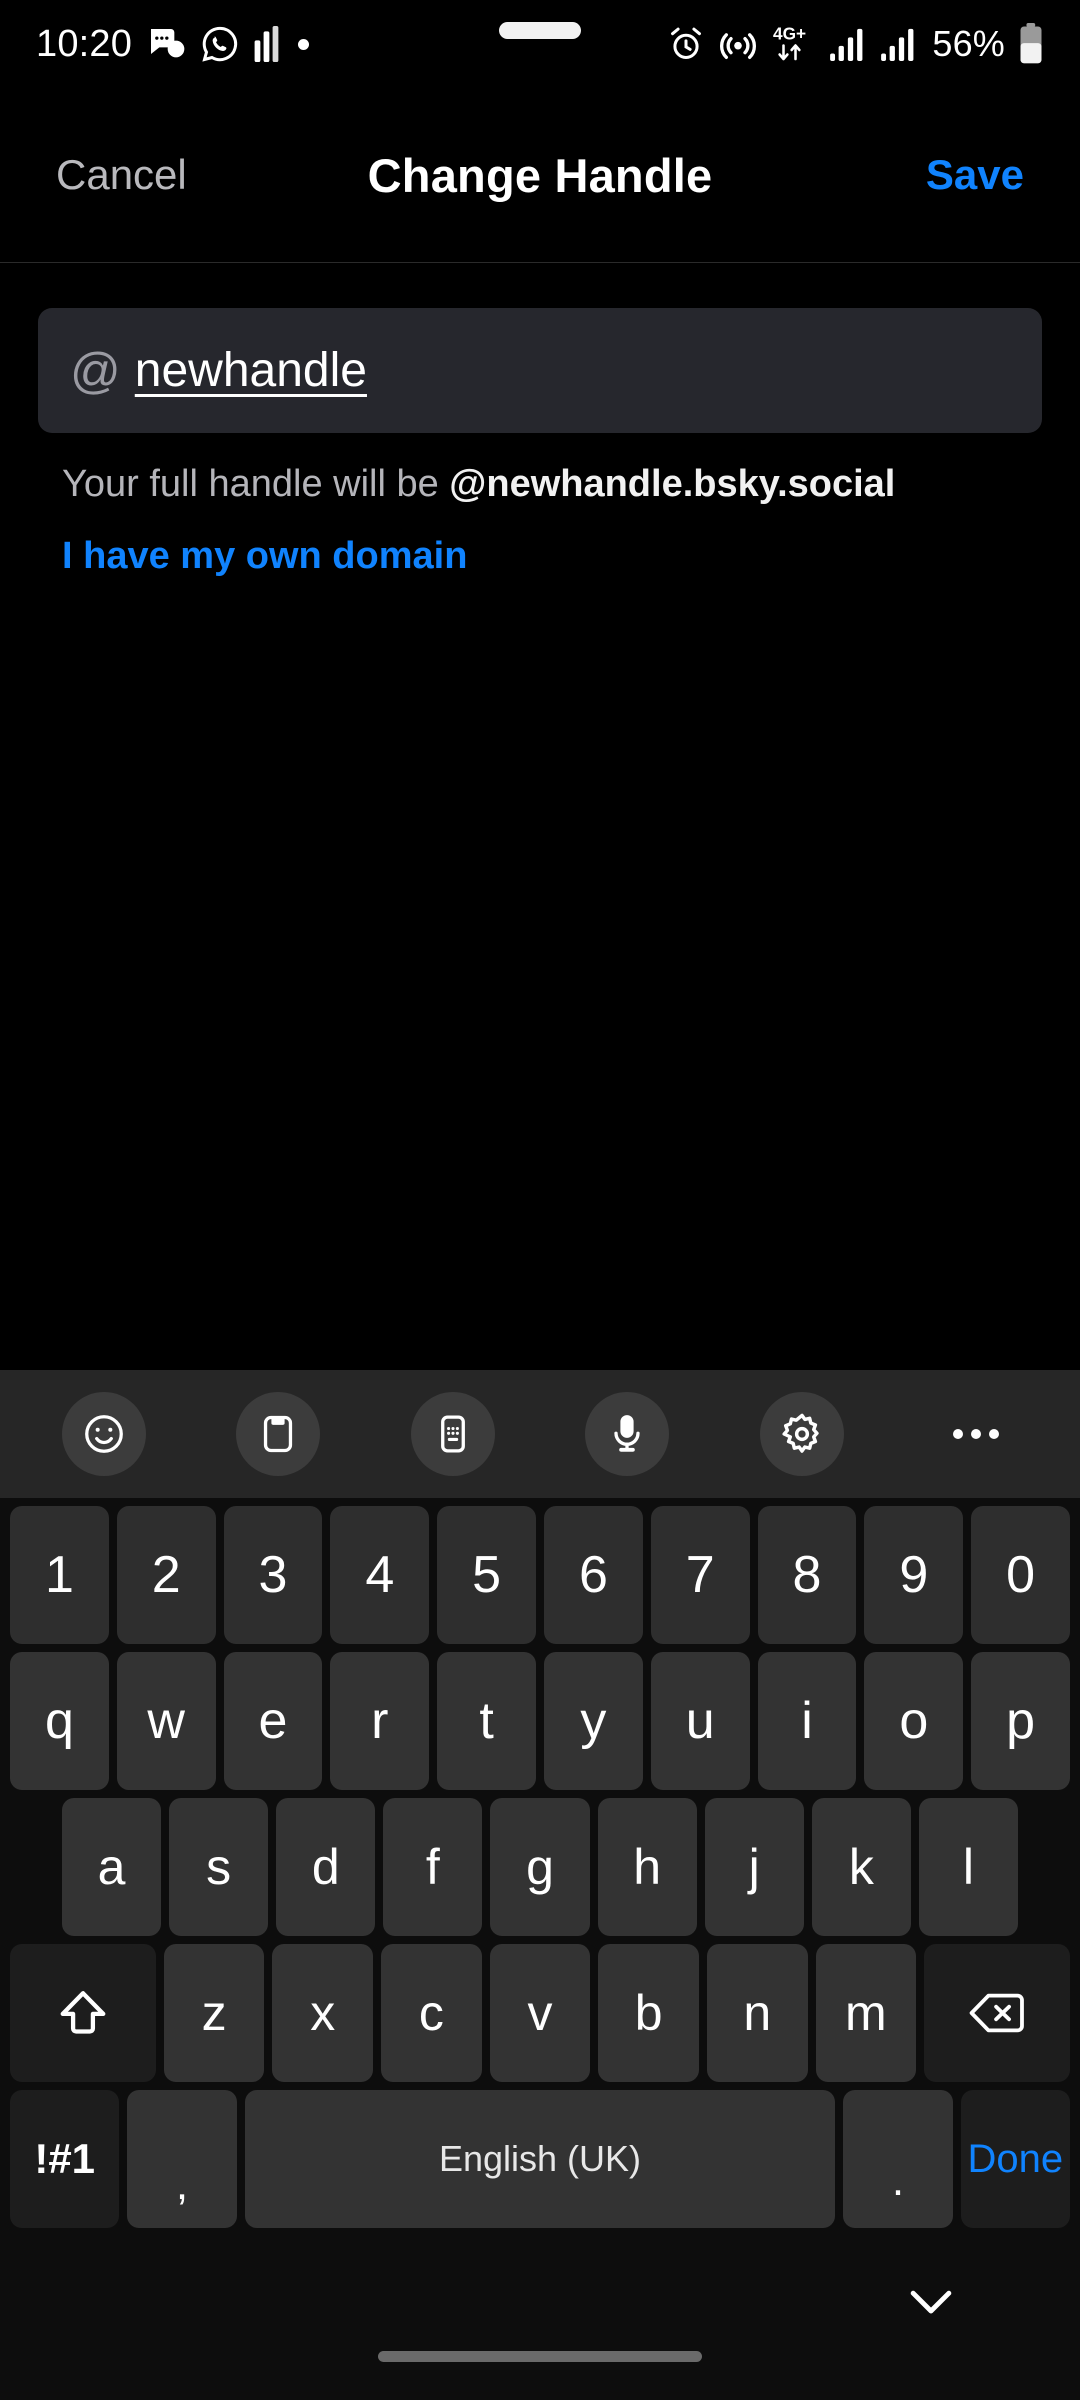 The width and height of the screenshot is (1080, 2400). I want to click on key-n: n, so click(757, 2013).